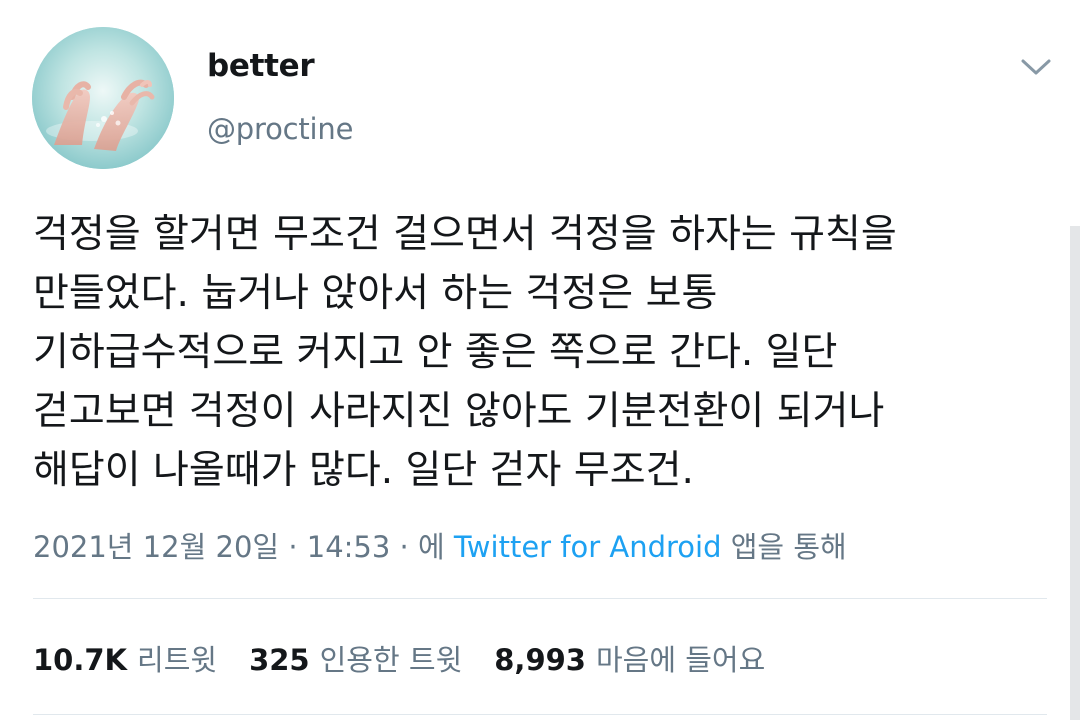 The image size is (1080, 720). What do you see at coordinates (540, 660) in the screenshot?
I see `likes-count: 8,993` at bounding box center [540, 660].